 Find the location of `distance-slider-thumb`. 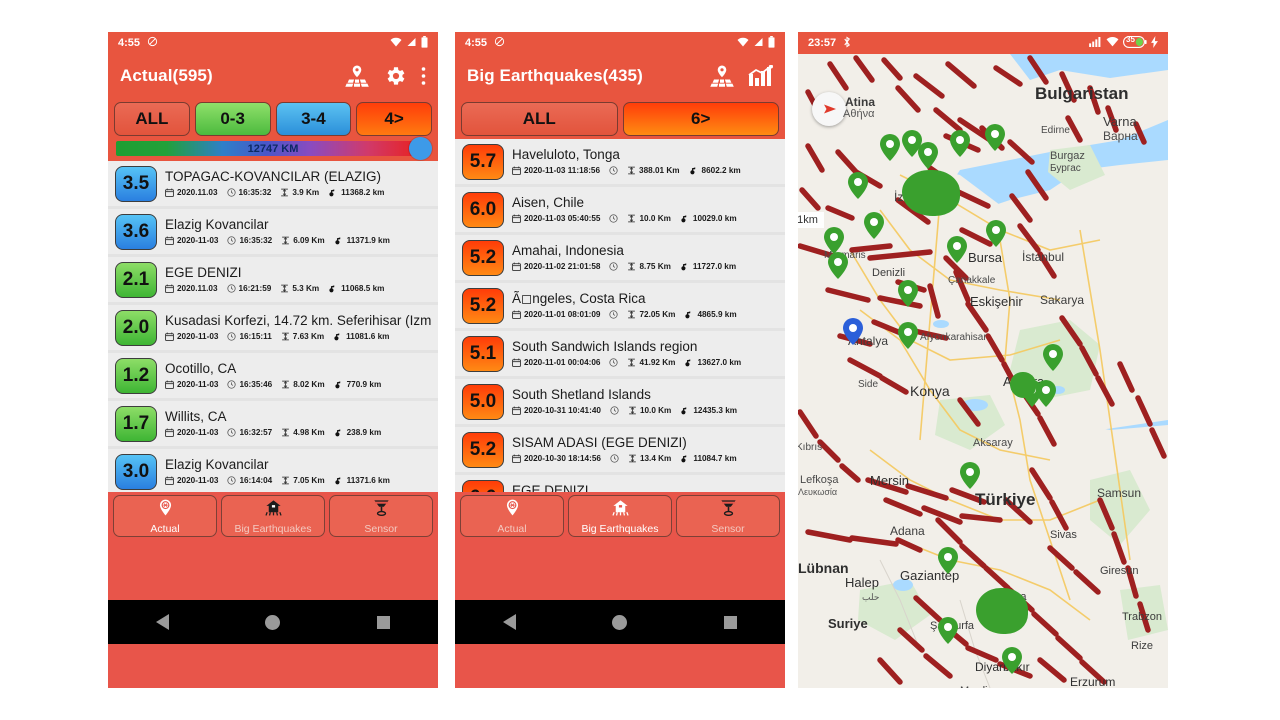

distance-slider-thumb is located at coordinates (420, 148).